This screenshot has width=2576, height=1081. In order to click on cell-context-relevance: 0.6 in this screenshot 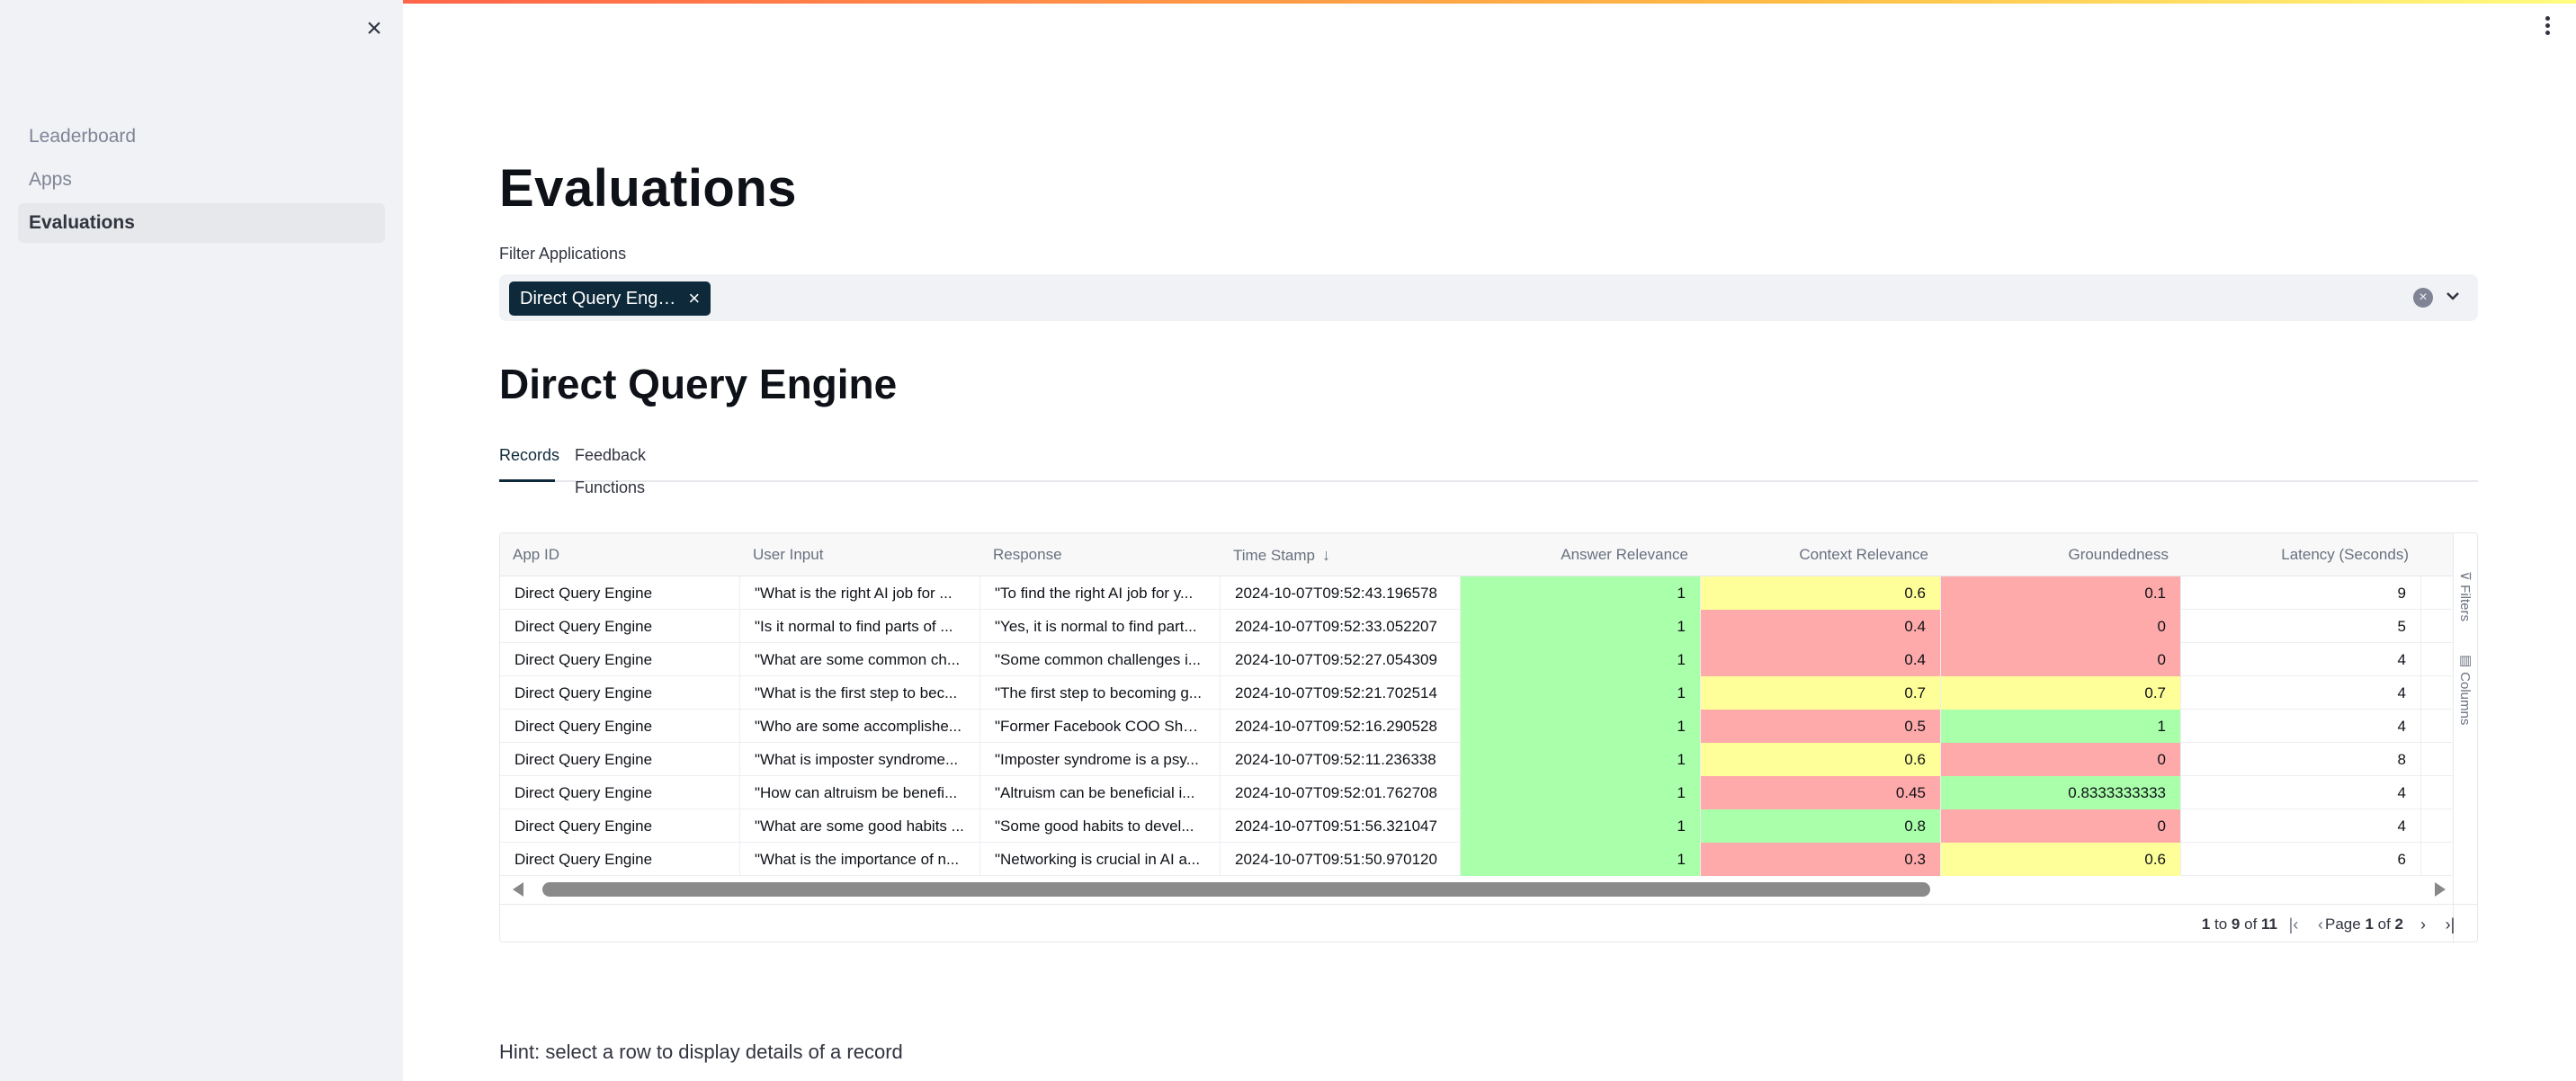, I will do `click(1821, 759)`.